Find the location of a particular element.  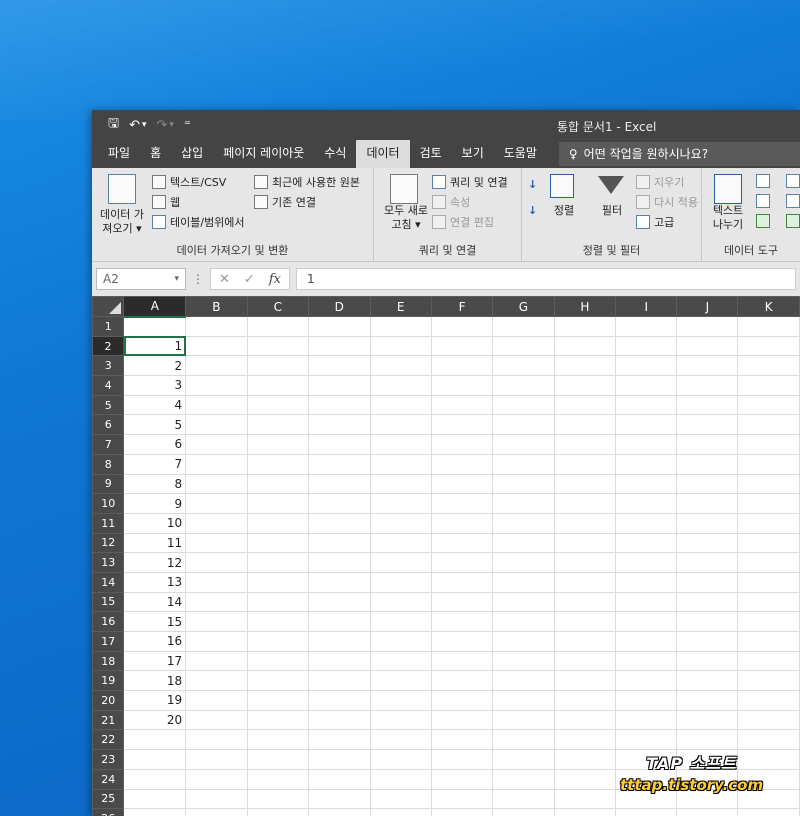

tab-2: 삽입 is located at coordinates (192, 154).